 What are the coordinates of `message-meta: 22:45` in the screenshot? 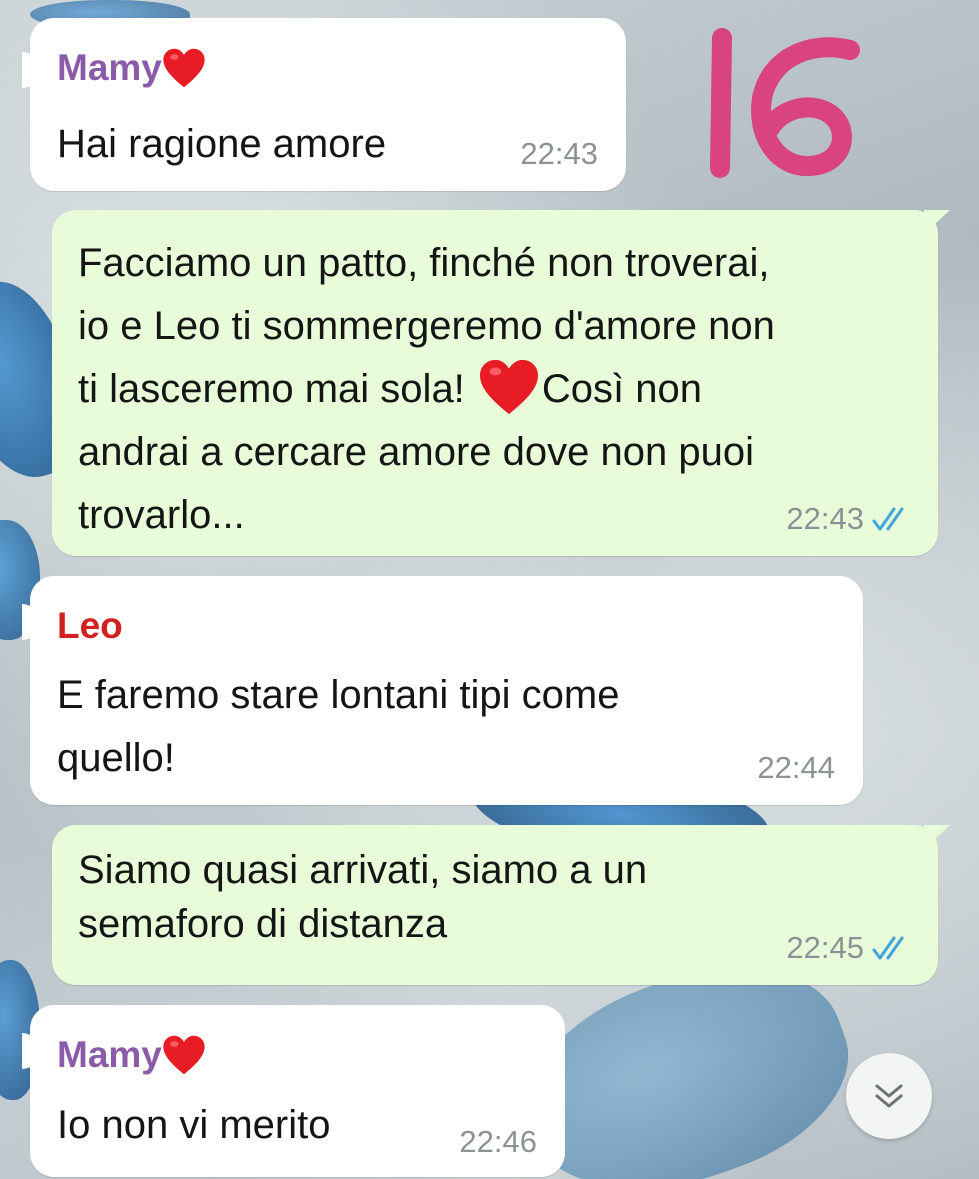 It's located at (848, 948).